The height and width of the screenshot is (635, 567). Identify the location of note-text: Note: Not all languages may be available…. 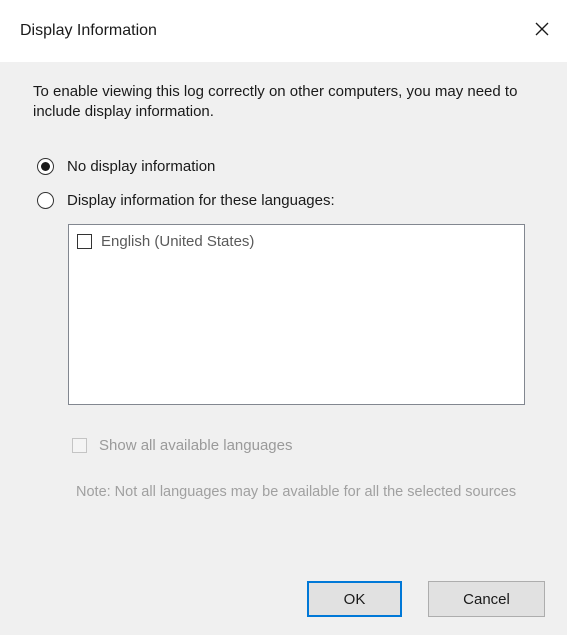
(296, 492).